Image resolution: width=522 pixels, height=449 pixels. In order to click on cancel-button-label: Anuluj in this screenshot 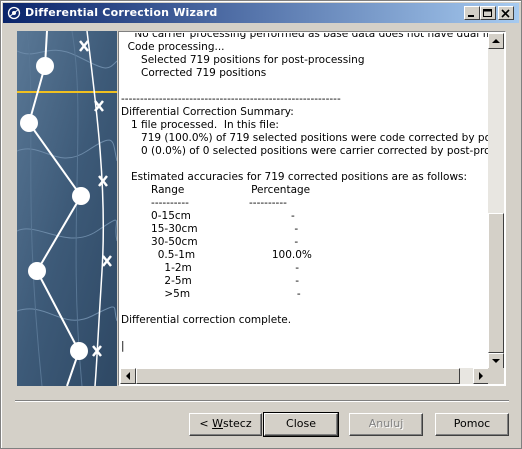, I will do `click(386, 423)`.